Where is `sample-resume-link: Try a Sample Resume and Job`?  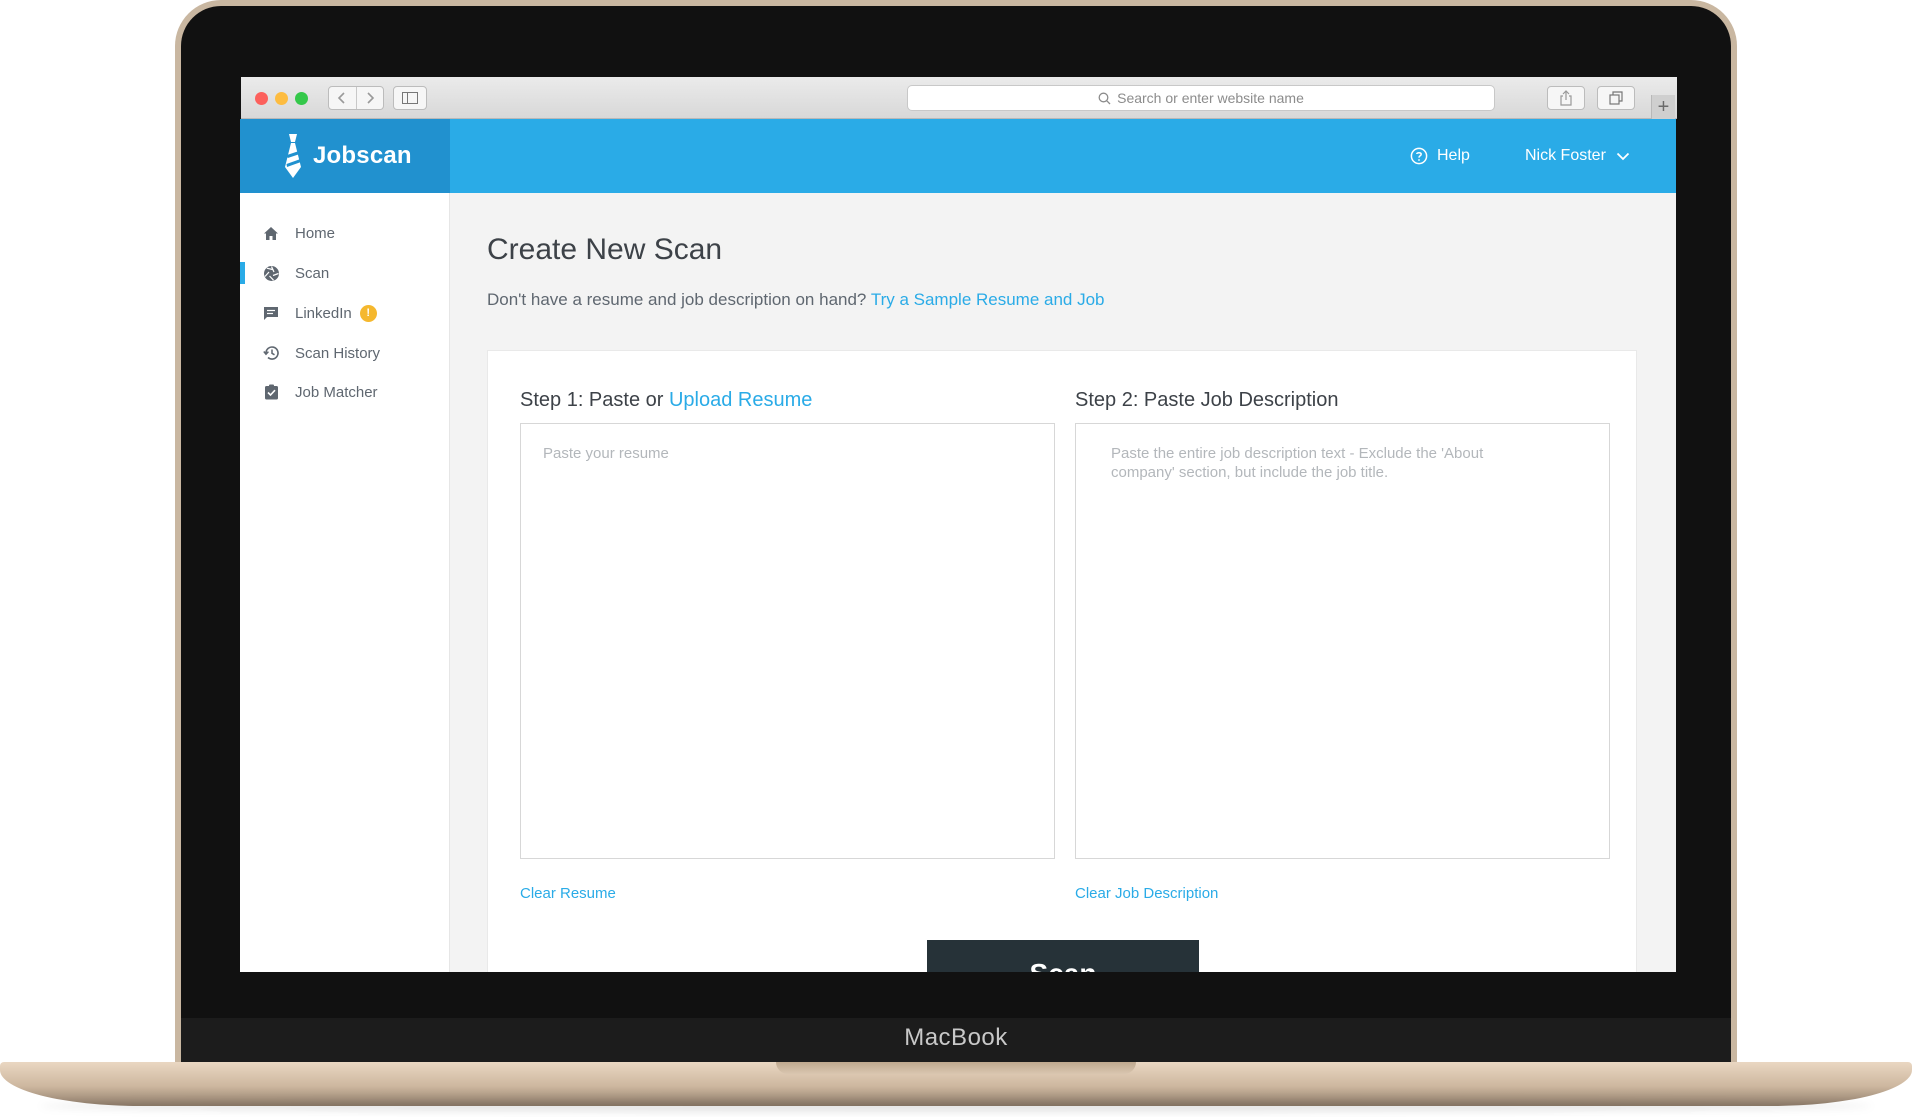
sample-resume-link: Try a Sample Resume and Job is located at coordinates (988, 299).